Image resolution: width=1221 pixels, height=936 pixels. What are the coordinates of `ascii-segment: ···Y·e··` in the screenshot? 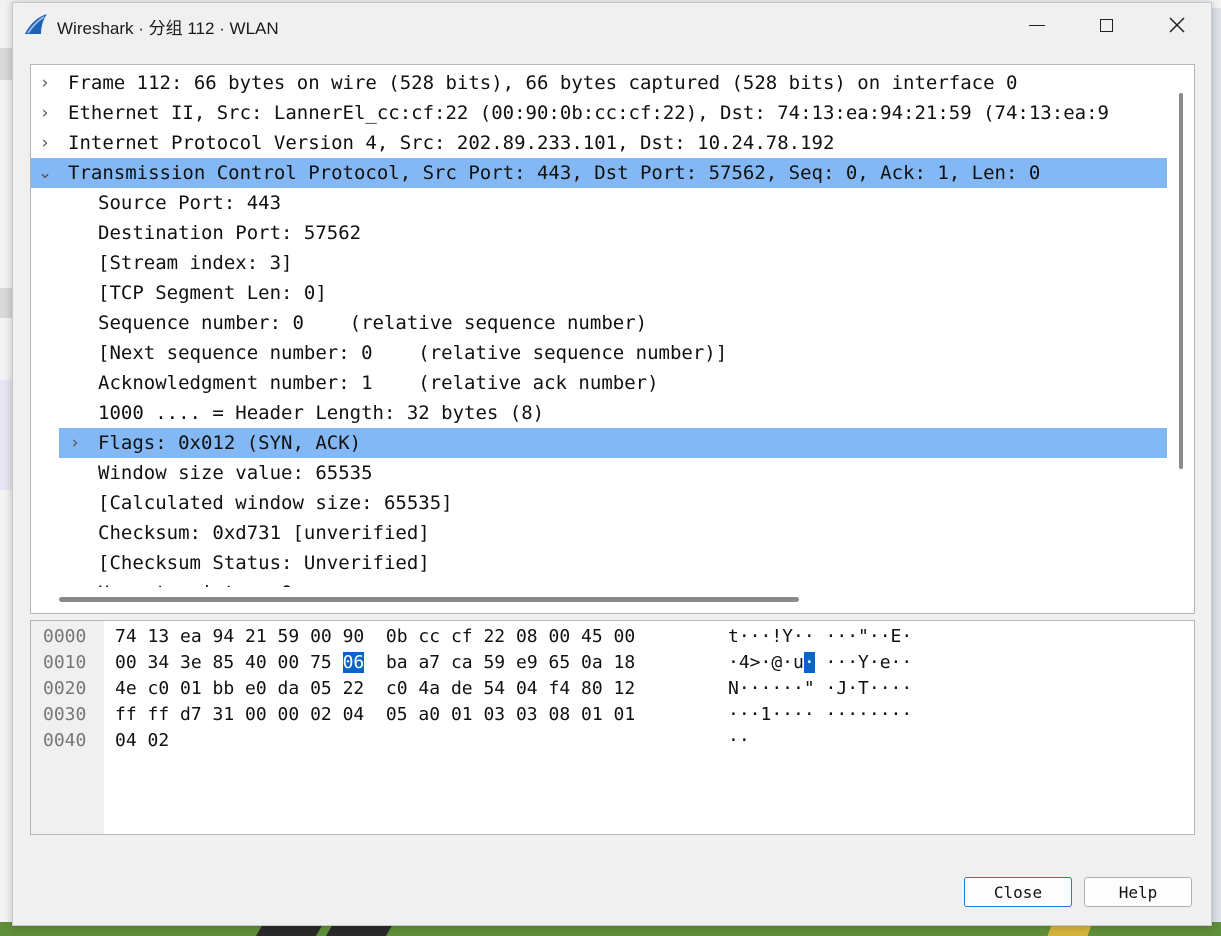 It's located at (863, 662).